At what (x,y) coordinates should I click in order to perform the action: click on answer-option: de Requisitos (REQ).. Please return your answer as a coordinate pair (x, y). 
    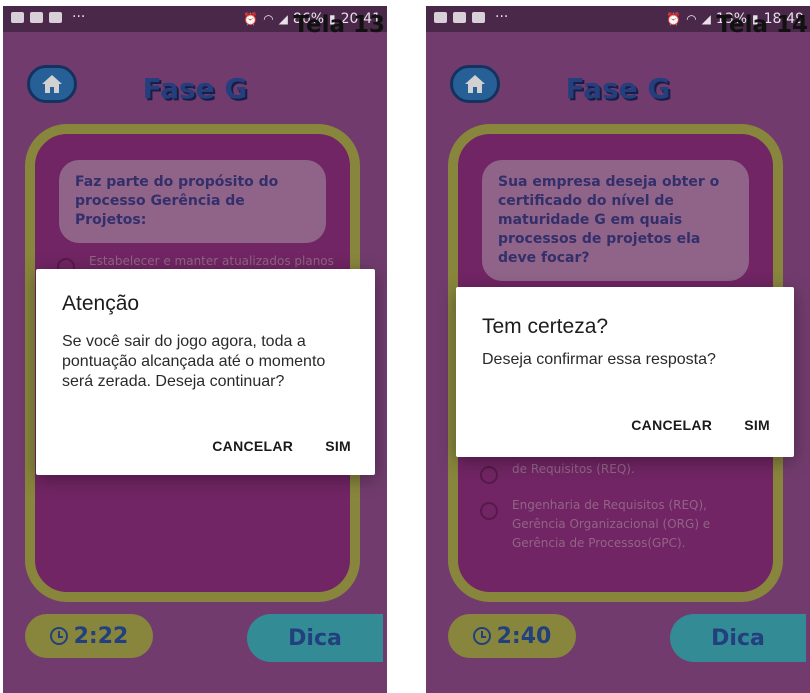
    Looking at the image, I should click on (619, 472).